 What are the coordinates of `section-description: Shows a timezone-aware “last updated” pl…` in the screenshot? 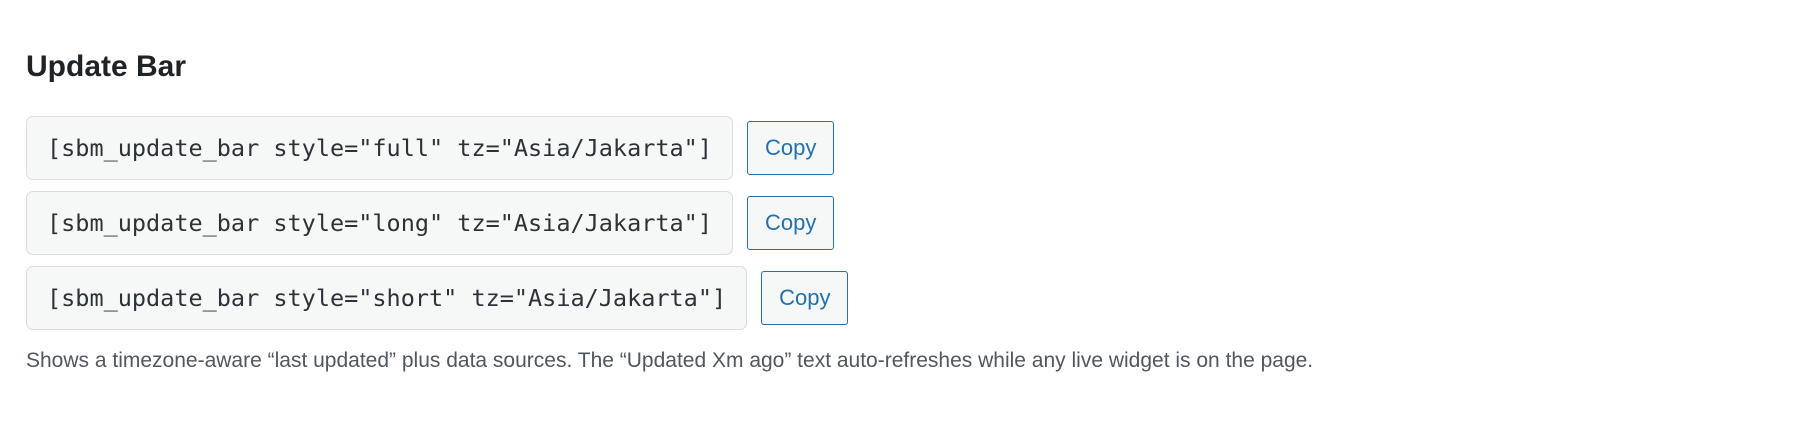 It's located at (670, 360).